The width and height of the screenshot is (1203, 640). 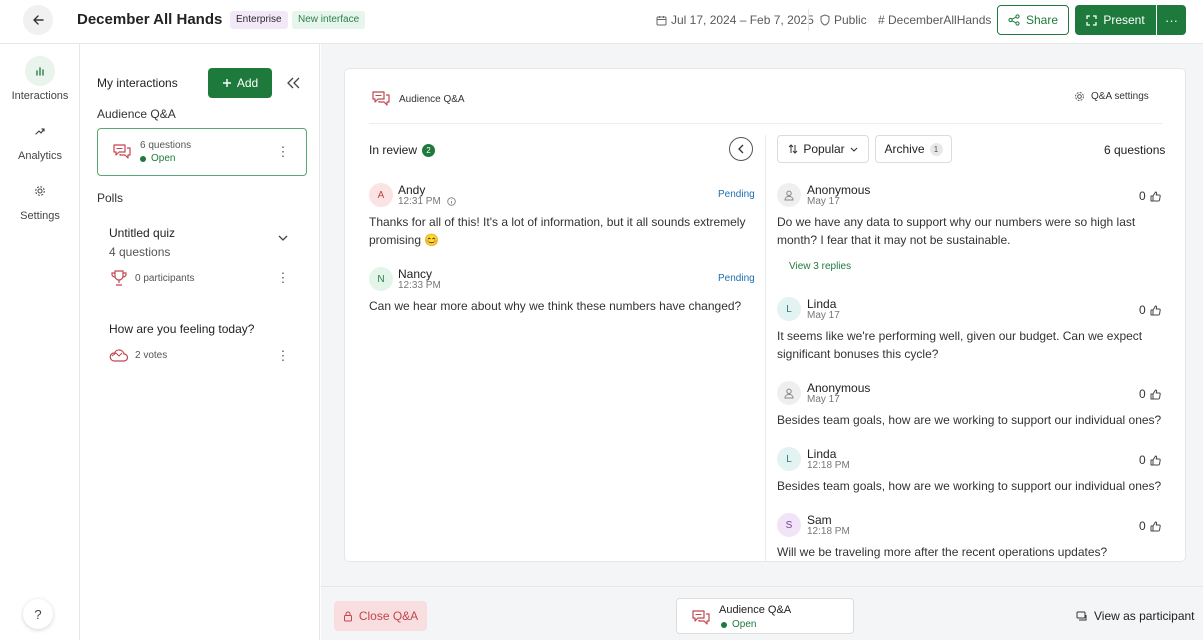 What do you see at coordinates (1115, 20) in the screenshot?
I see `present-button: Present` at bounding box center [1115, 20].